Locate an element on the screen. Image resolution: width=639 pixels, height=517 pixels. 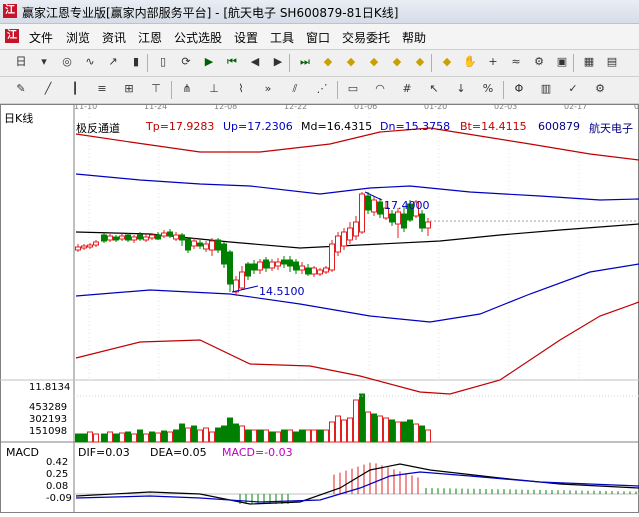
wave-icon: ≈ is located at coordinates (516, 62).